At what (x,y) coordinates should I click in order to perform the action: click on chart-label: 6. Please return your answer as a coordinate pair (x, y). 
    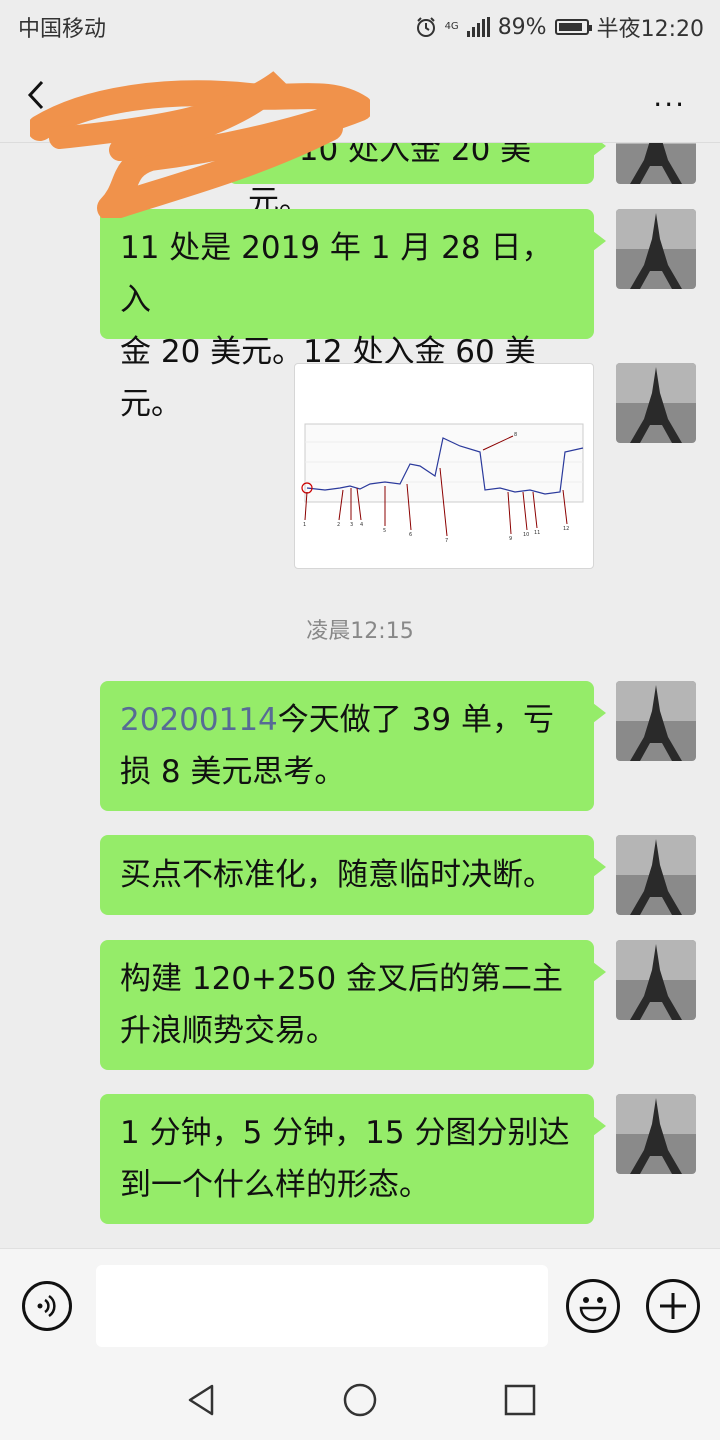
    Looking at the image, I should click on (410, 535).